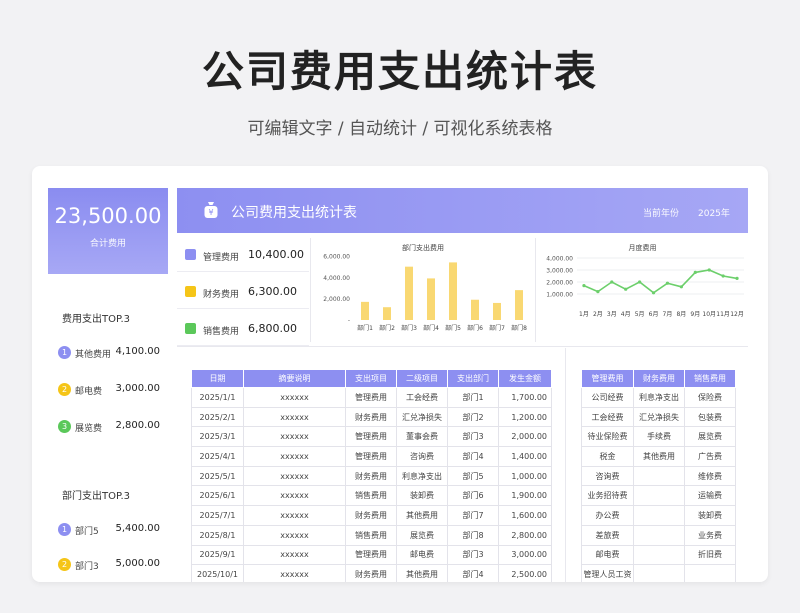  I want to click on year-value: 2025年, so click(714, 214).